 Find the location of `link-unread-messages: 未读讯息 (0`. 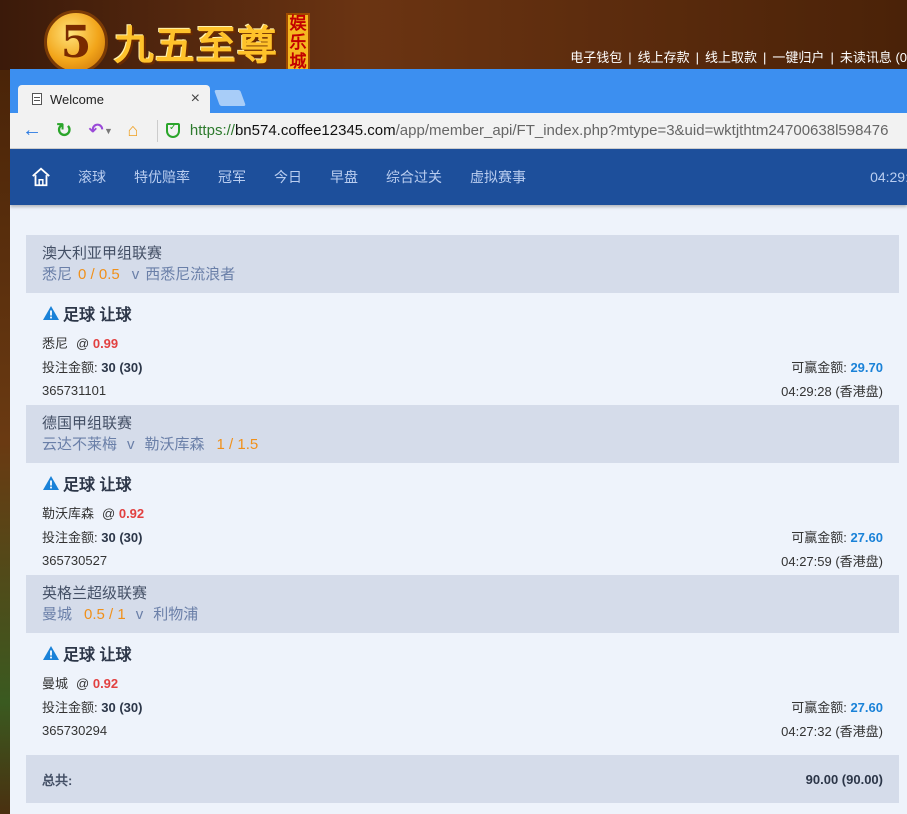

link-unread-messages: 未读讯息 (0 is located at coordinates (873, 57).